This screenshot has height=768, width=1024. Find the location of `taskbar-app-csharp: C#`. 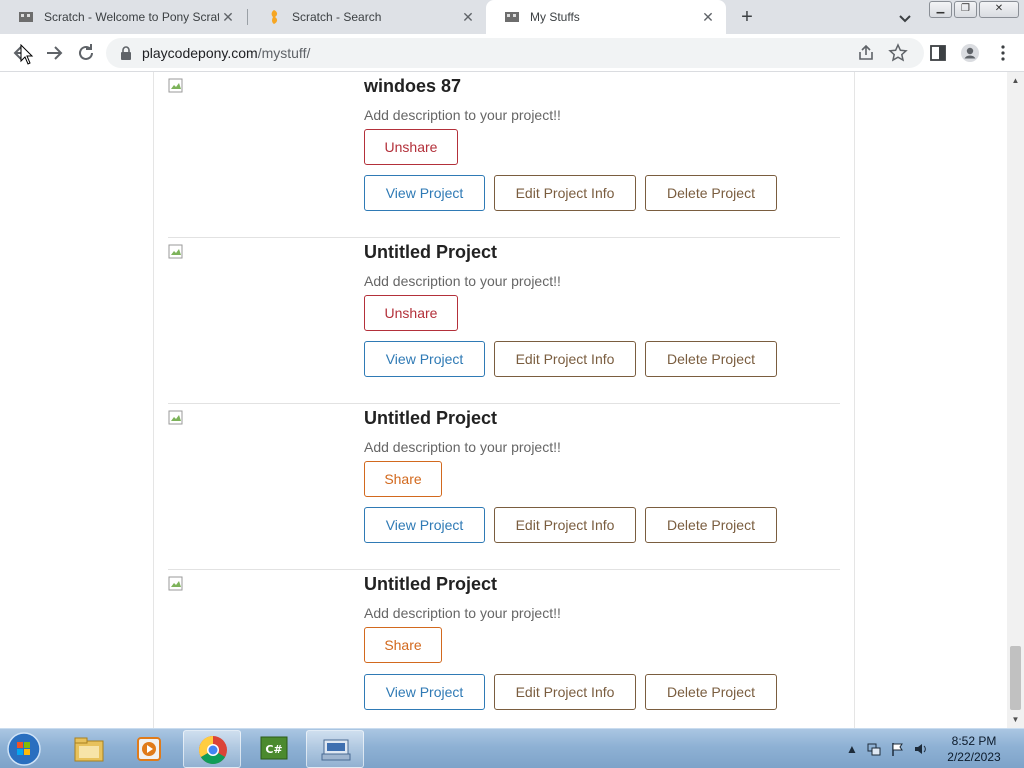

taskbar-app-csharp: C# is located at coordinates (274, 749).